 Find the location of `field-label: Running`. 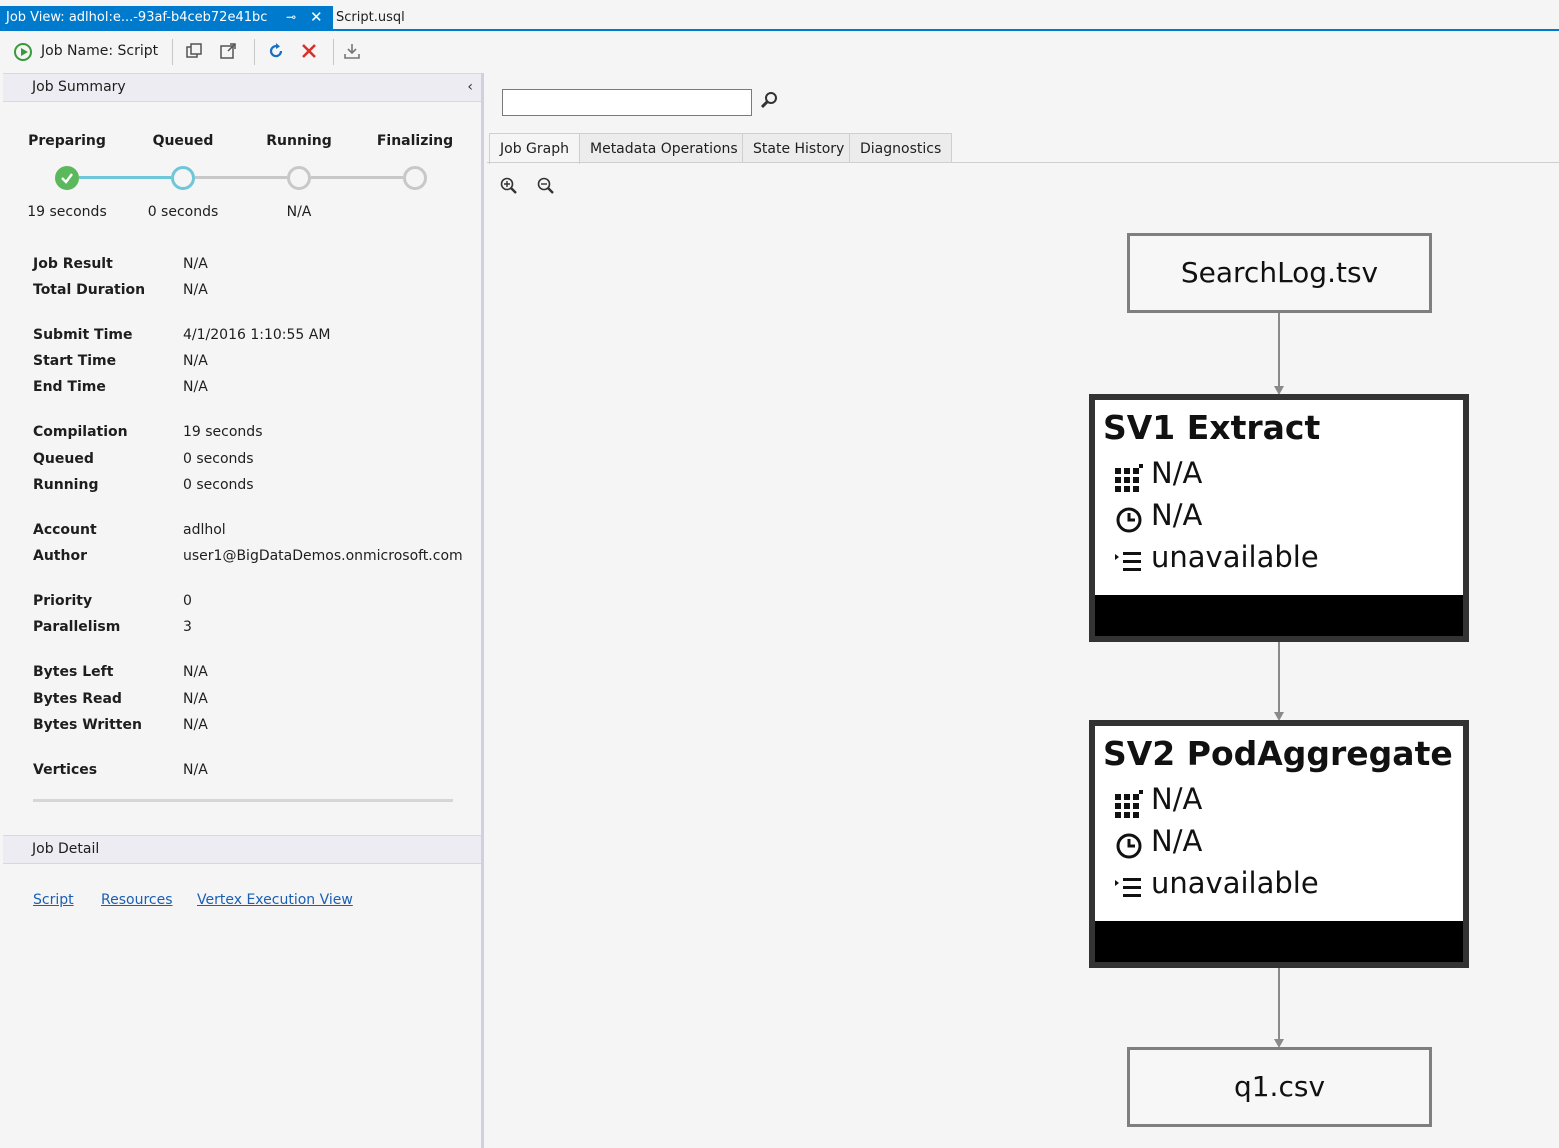

field-label: Running is located at coordinates (66, 485).